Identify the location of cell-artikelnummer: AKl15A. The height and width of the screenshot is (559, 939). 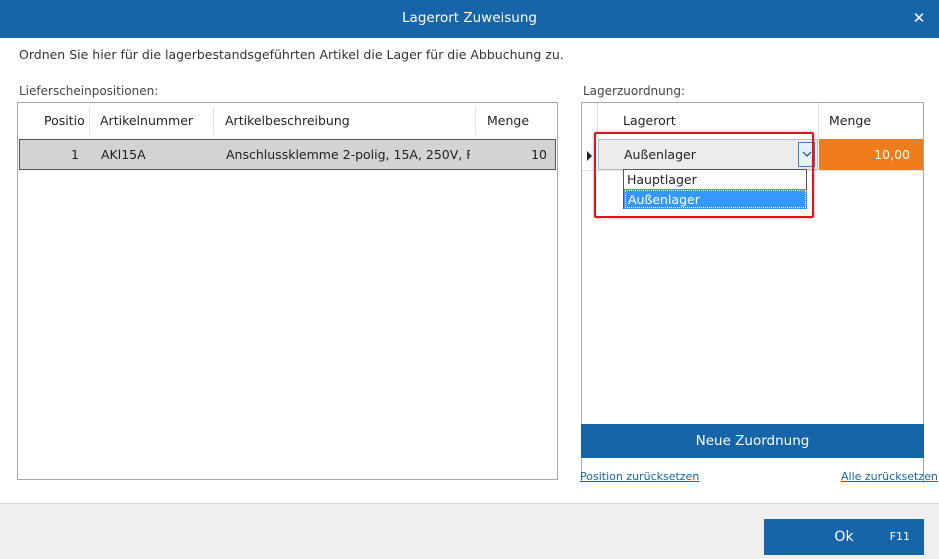
(123, 154).